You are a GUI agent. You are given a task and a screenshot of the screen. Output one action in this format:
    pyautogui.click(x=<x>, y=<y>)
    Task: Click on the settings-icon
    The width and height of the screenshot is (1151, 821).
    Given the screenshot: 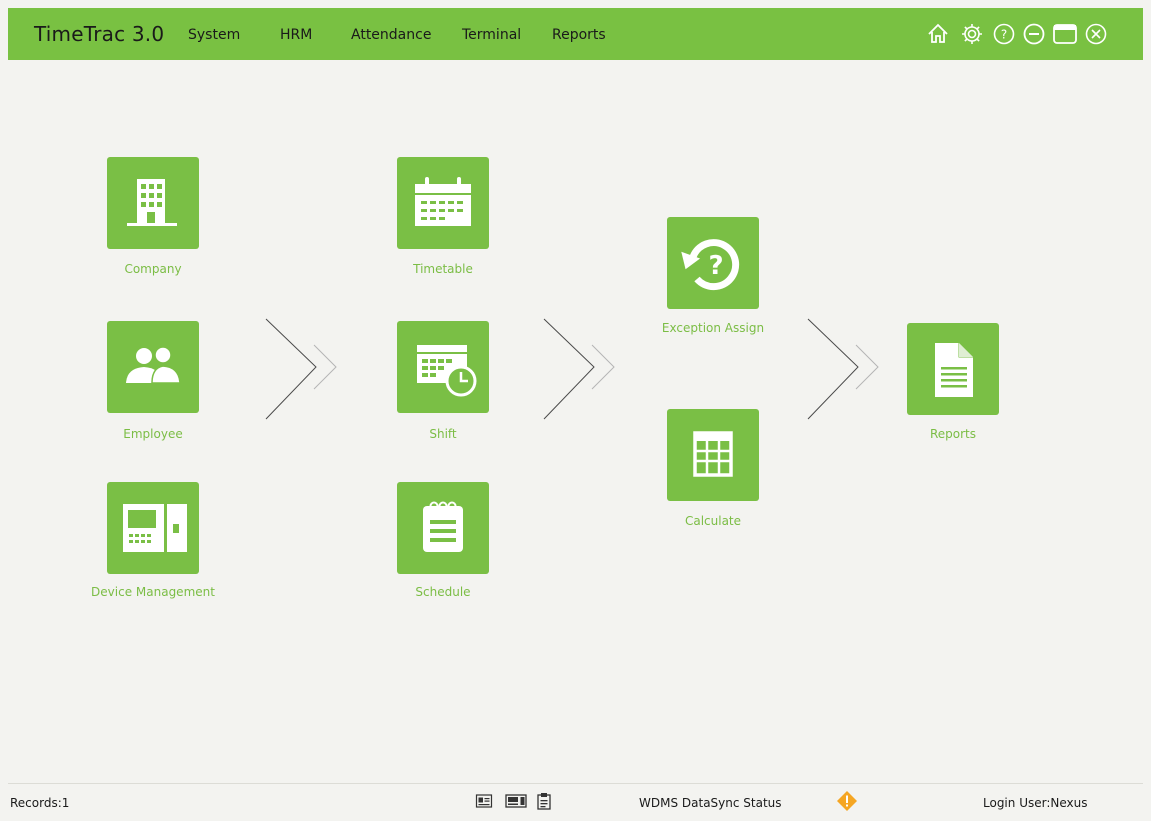 What is the action you would take?
    pyautogui.click(x=972, y=34)
    